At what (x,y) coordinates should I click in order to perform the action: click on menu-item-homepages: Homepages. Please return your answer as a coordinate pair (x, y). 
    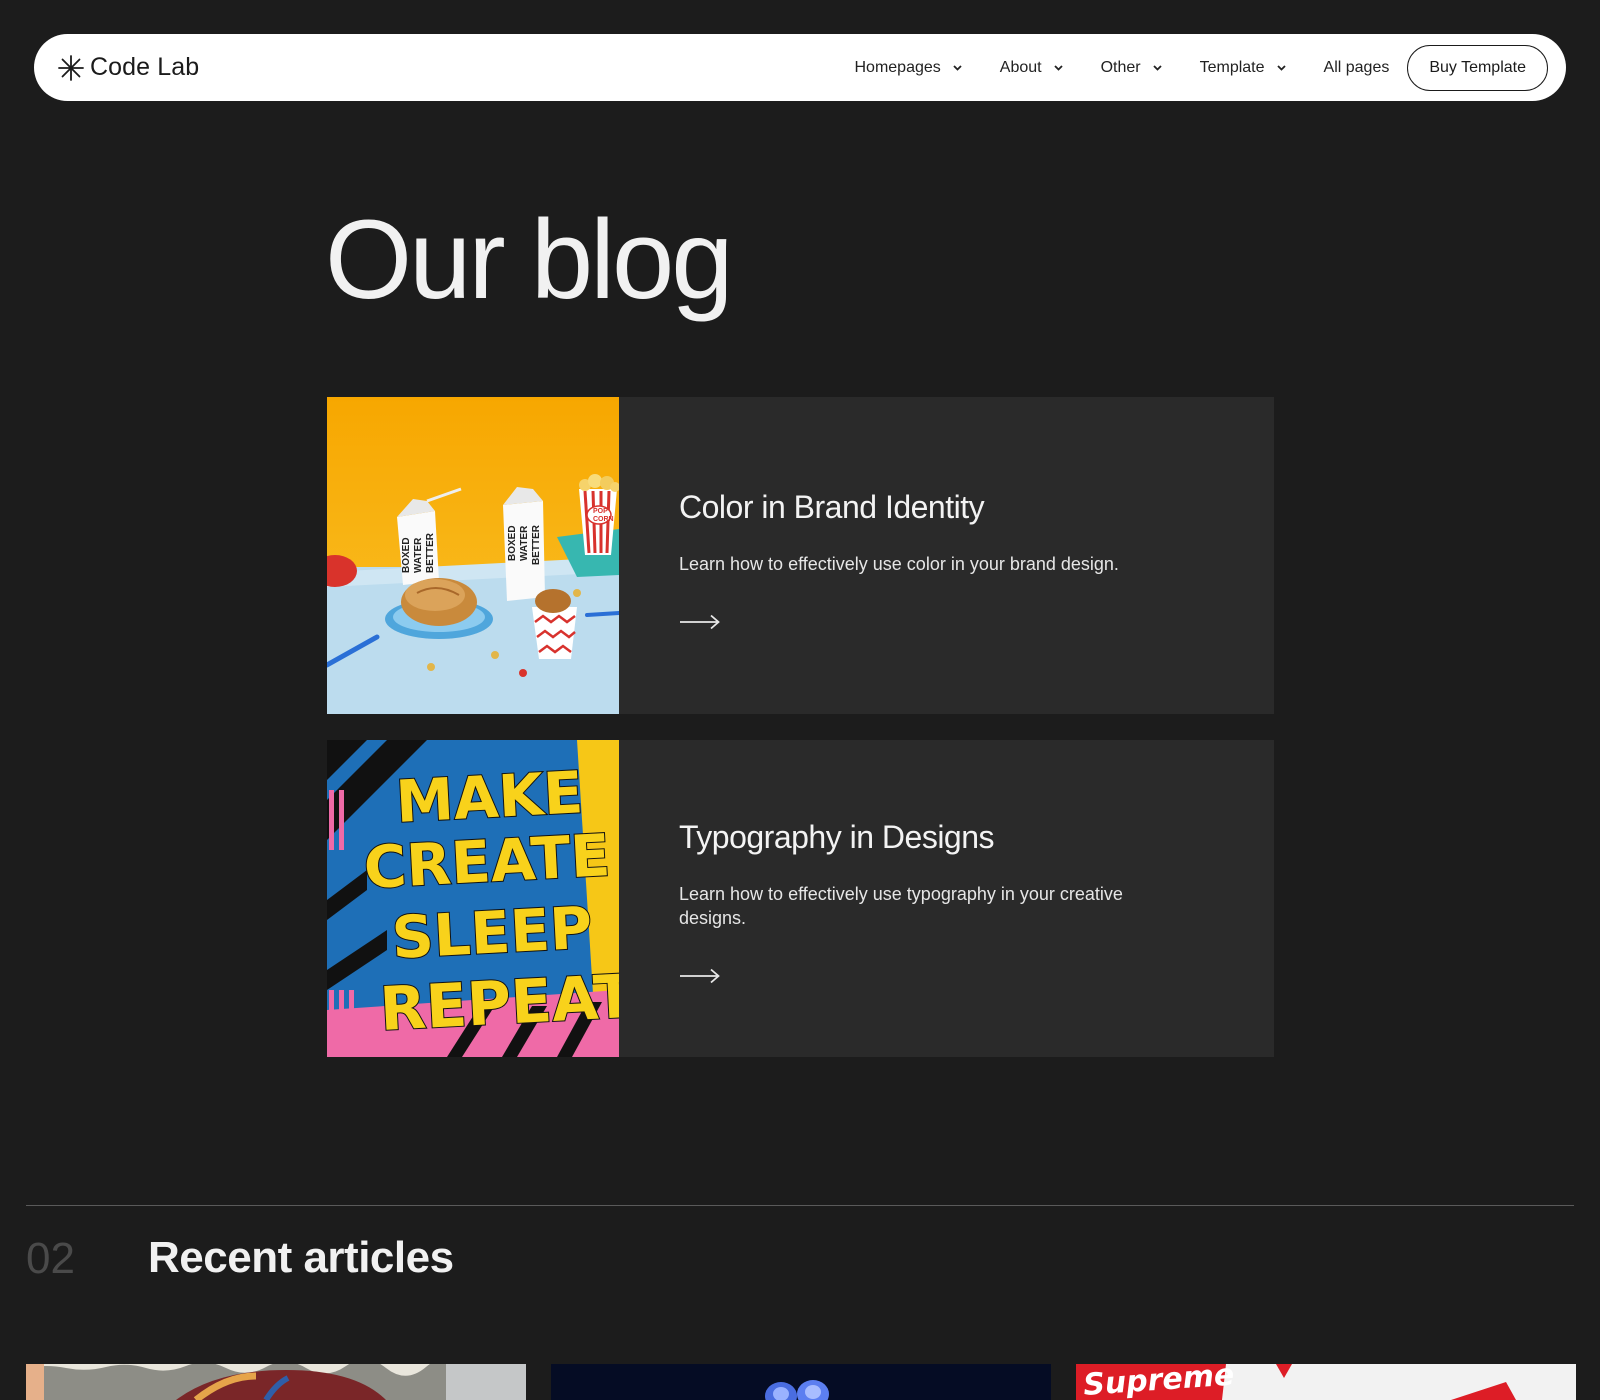
    Looking at the image, I should click on (908, 67).